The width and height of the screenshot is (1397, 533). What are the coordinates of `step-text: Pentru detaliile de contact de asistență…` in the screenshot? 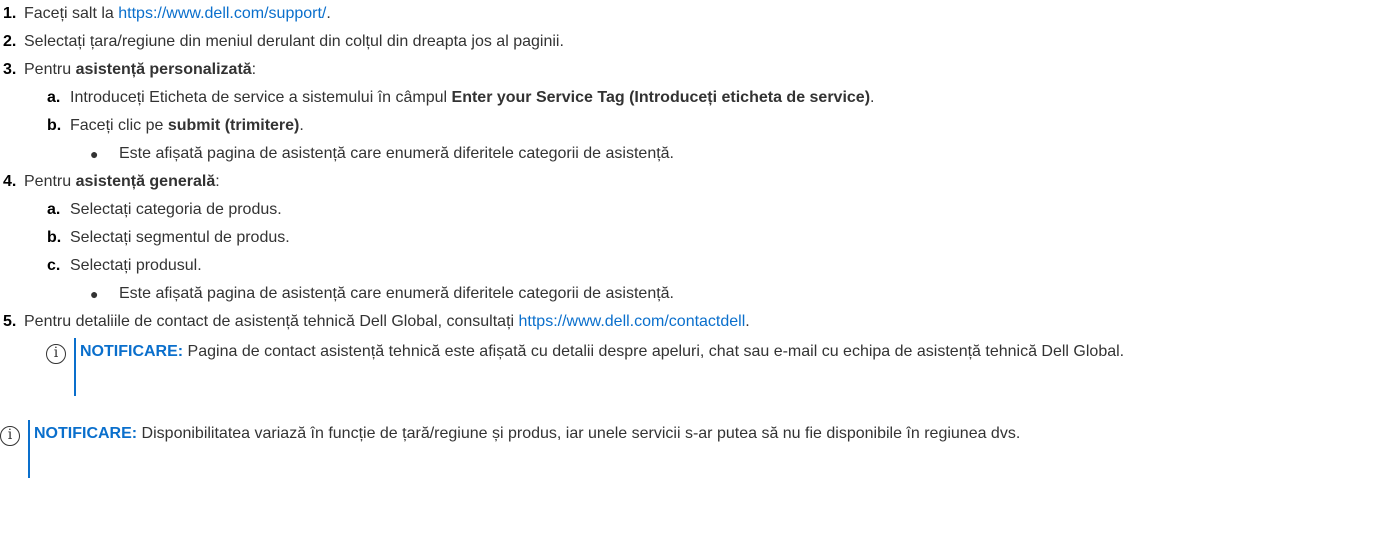 It's located at (387, 321).